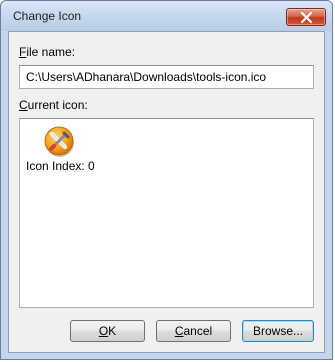  Describe the element at coordinates (193, 331) in the screenshot. I see `cancel-button: Cancel` at that location.